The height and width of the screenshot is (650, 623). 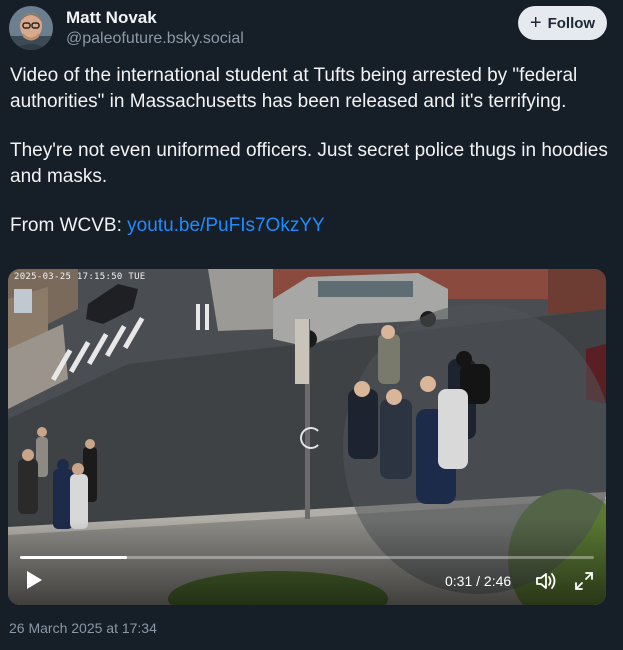 What do you see at coordinates (69, 225) in the screenshot?
I see `link-prefix: From WCVB:` at bounding box center [69, 225].